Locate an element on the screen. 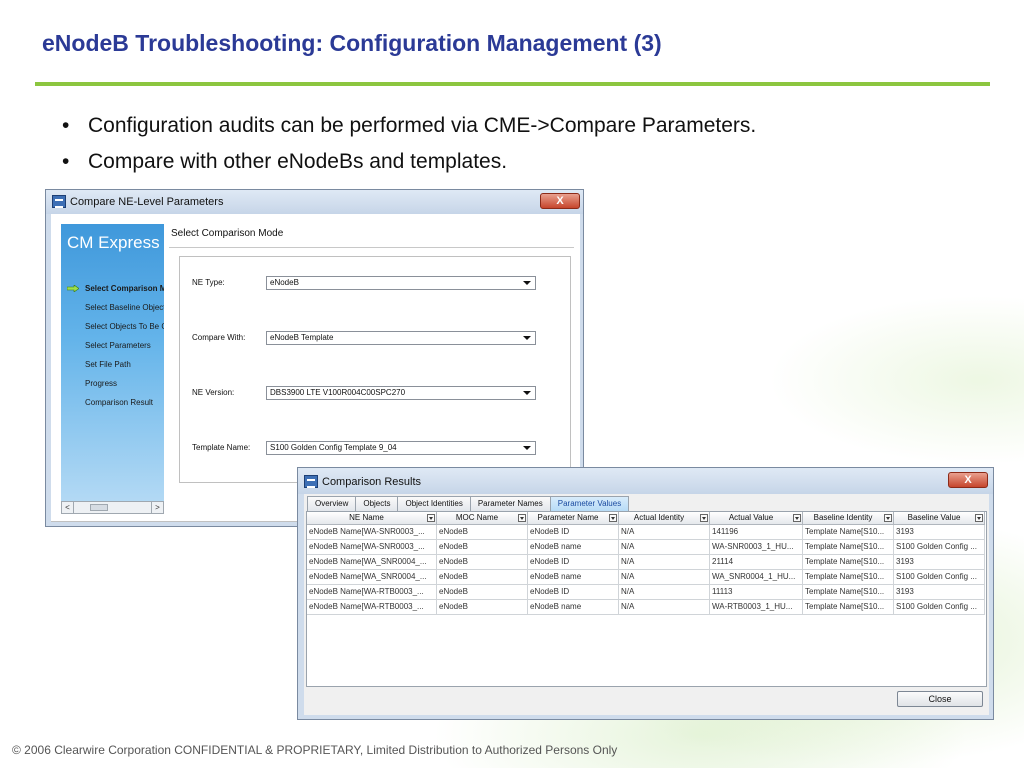 This screenshot has width=1024, height=768. sidebar-scrollbar: < > is located at coordinates (112, 507).